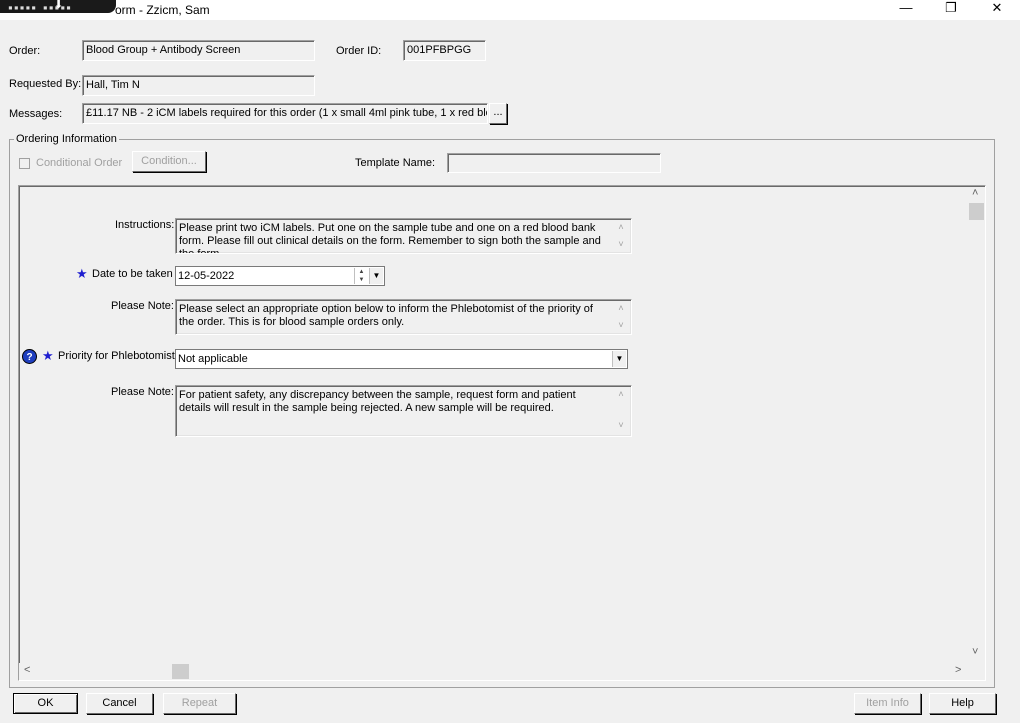 This screenshot has height=723, width=1020. I want to click on date-value: 12-05-2022, so click(206, 276).